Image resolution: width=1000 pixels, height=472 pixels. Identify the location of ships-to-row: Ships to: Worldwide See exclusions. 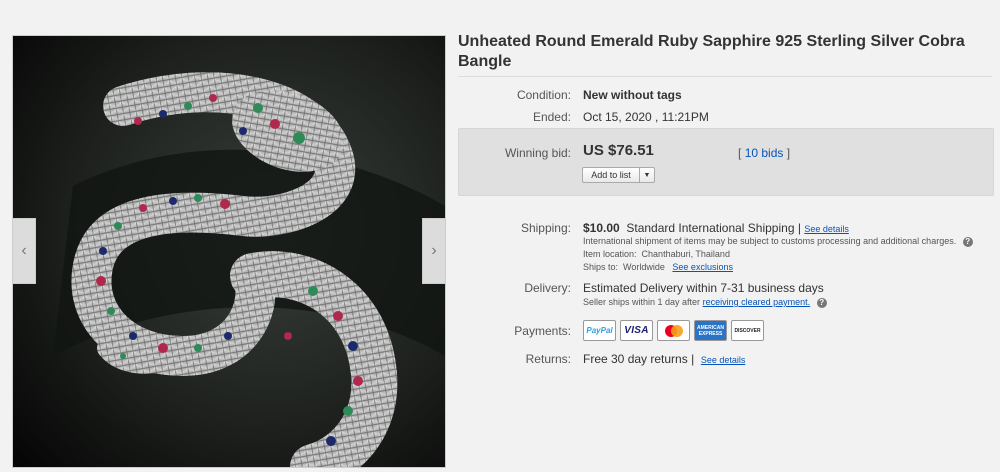
(658, 267).